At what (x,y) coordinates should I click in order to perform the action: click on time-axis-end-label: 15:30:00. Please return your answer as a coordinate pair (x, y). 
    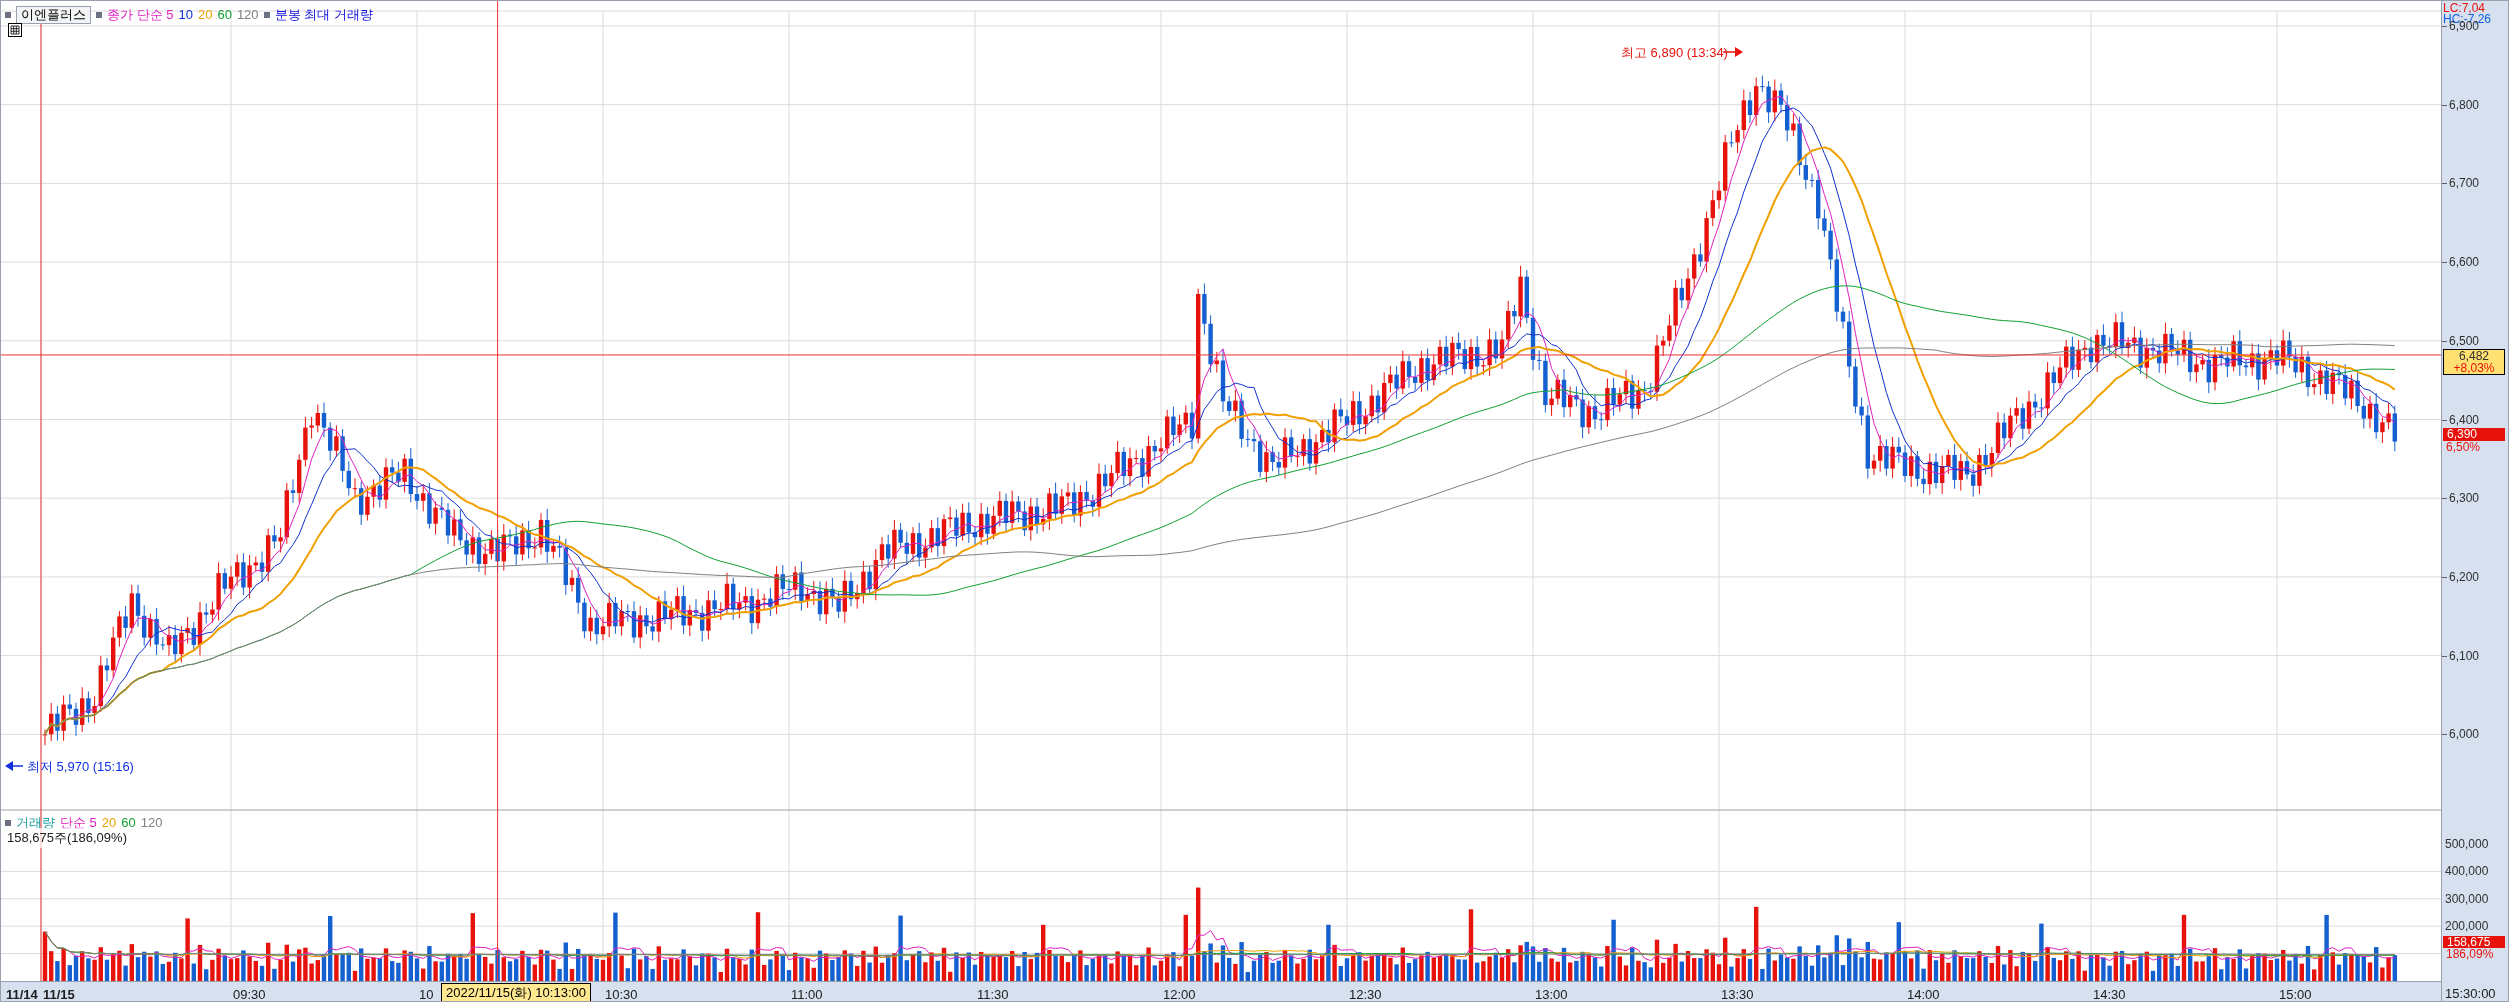
    Looking at the image, I should click on (2470, 993).